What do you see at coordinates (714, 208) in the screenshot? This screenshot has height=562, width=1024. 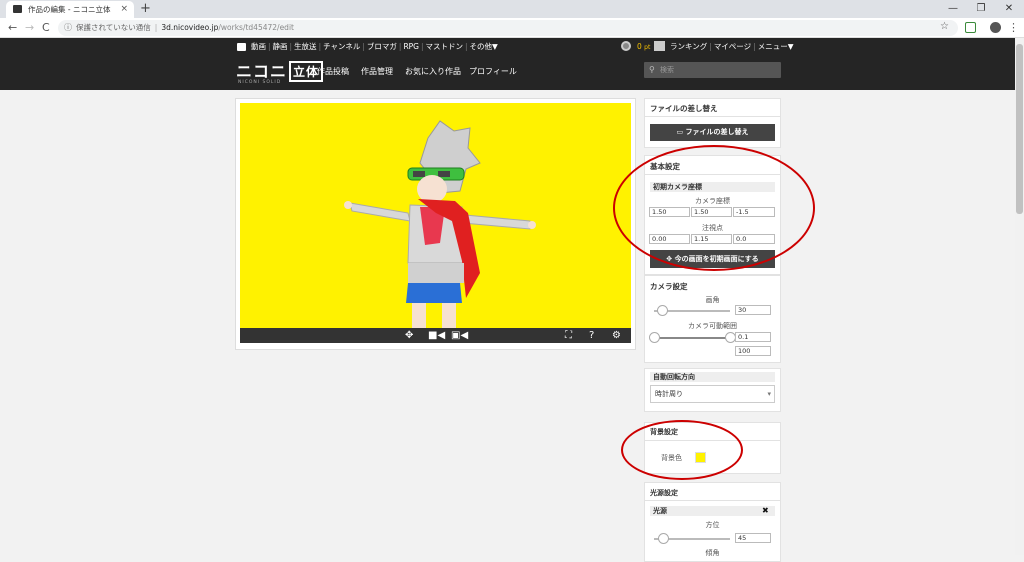 I see `annotation-circle-basic-settings` at bounding box center [714, 208].